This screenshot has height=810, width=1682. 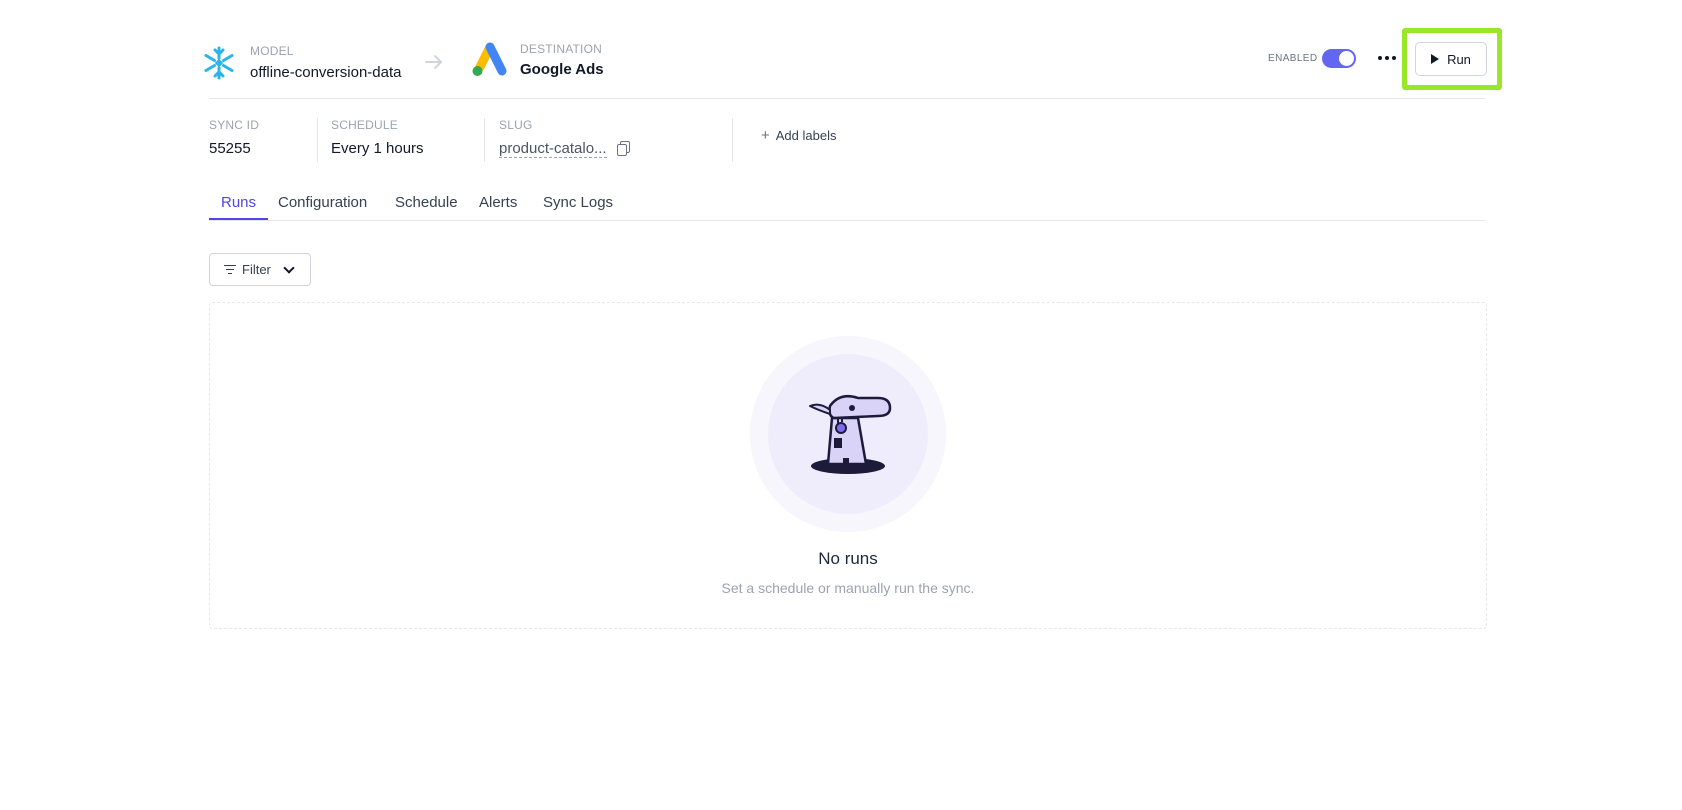 I want to click on model-info: MODEL offline-conversion-data, so click(x=325, y=62).